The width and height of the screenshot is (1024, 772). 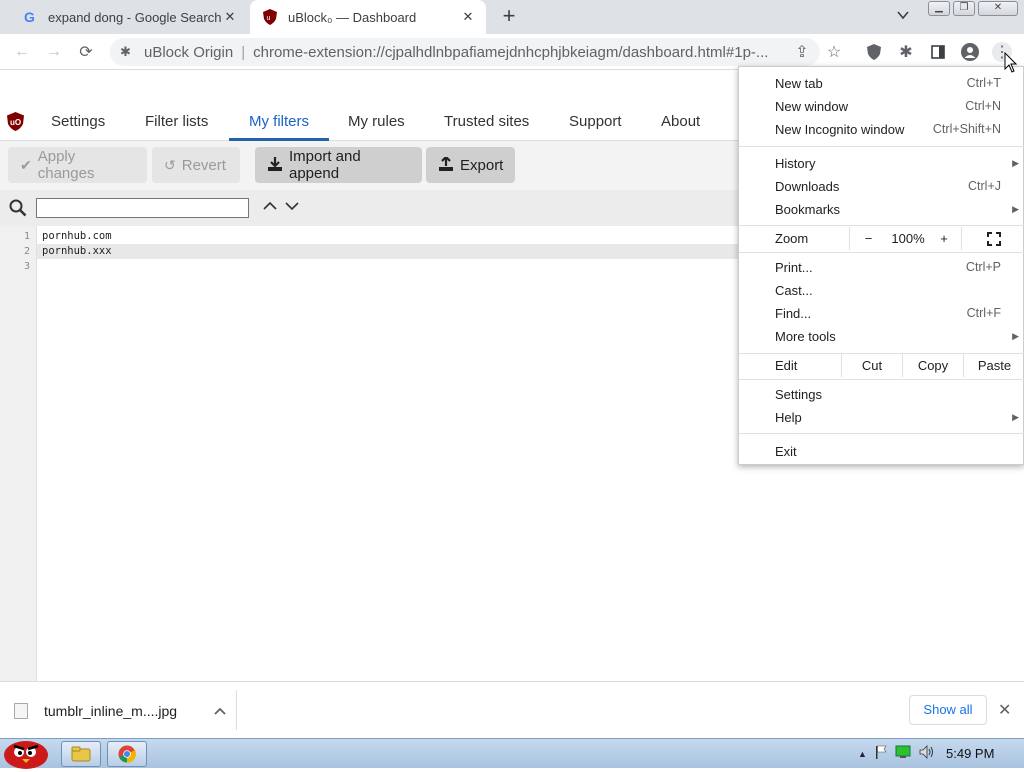 What do you see at coordinates (871, 365) in the screenshot?
I see `cut-button: Cut` at bounding box center [871, 365].